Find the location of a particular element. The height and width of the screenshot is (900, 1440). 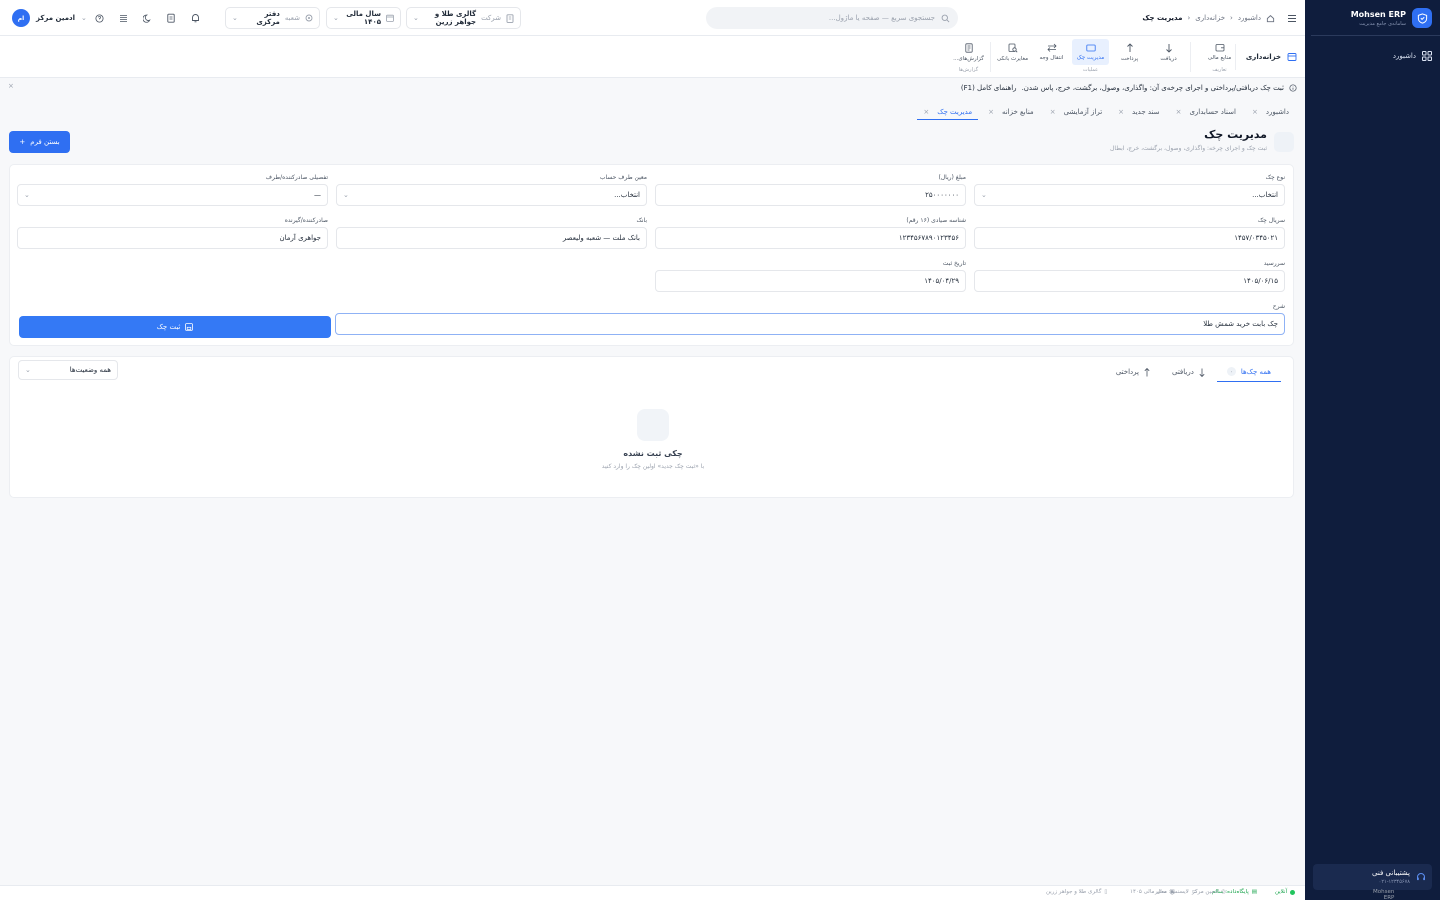

ribbon-item-bank-reconciliation: مغایرت بانکی is located at coordinates (1012, 52).